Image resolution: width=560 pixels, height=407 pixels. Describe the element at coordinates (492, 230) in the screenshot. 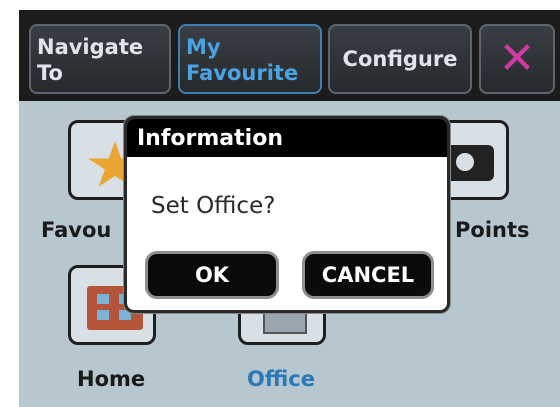

I see `points-label: Points` at that location.